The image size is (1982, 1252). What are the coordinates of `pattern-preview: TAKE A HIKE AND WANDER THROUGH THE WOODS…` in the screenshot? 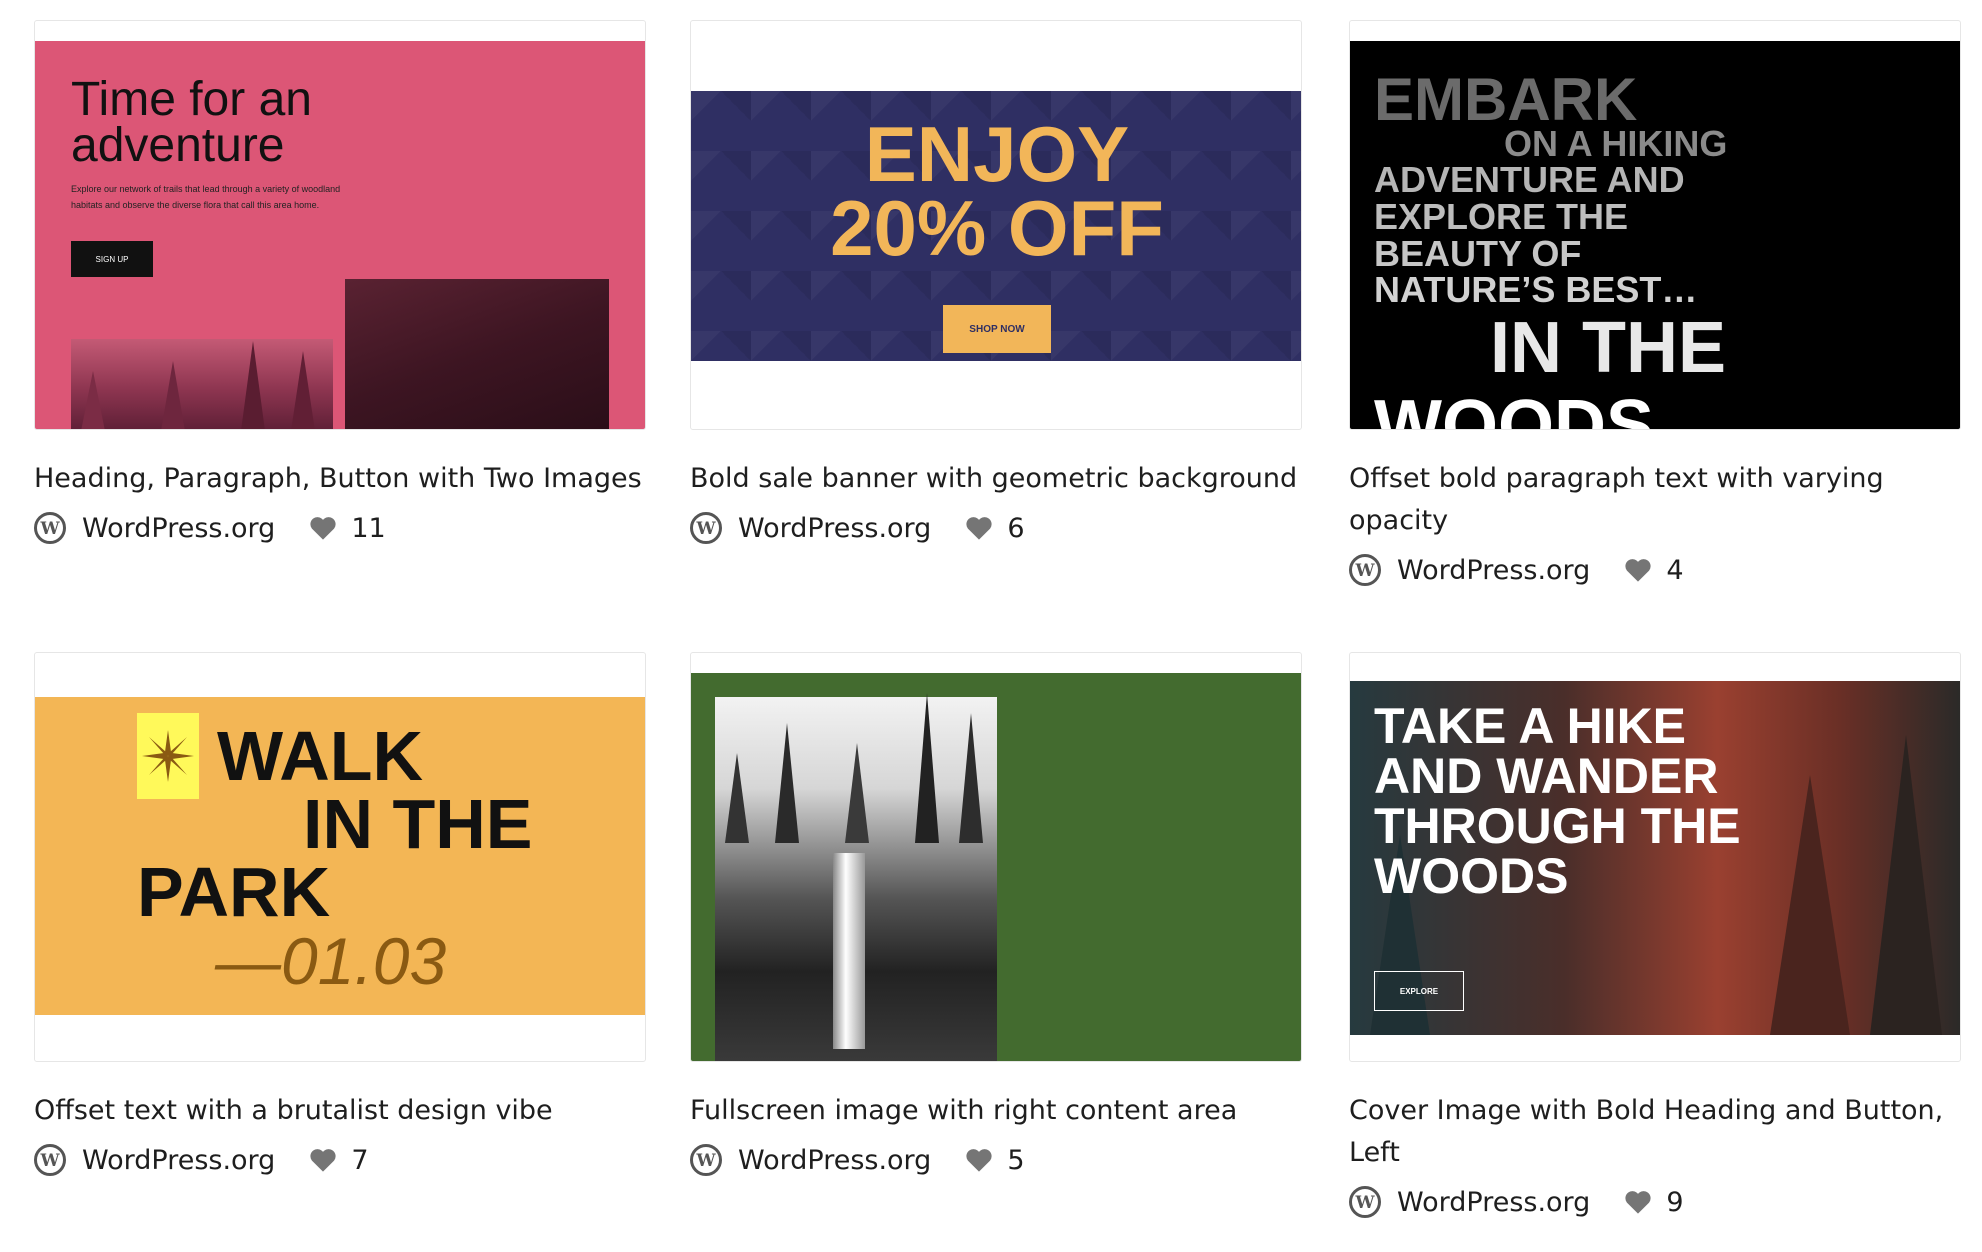 It's located at (1655, 857).